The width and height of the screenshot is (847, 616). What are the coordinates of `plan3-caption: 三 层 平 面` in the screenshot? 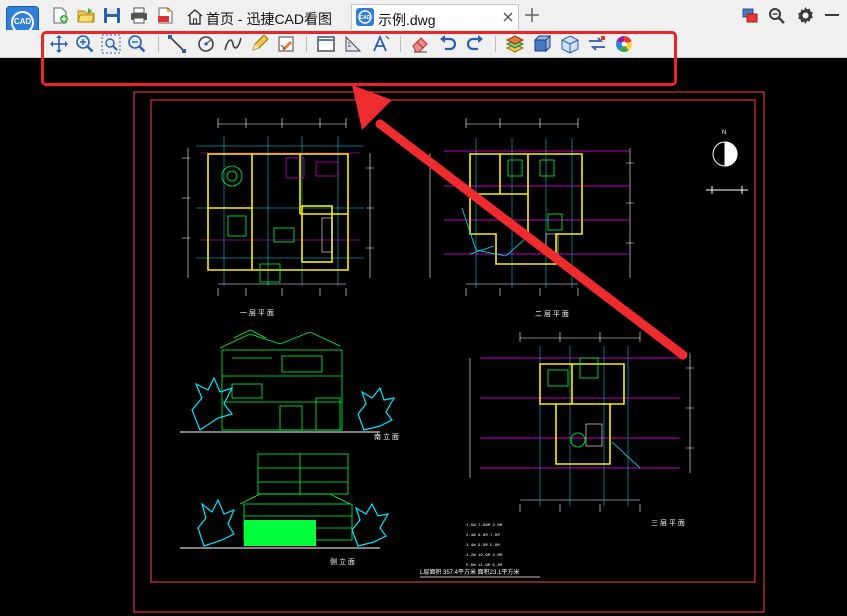 It's located at (668, 523).